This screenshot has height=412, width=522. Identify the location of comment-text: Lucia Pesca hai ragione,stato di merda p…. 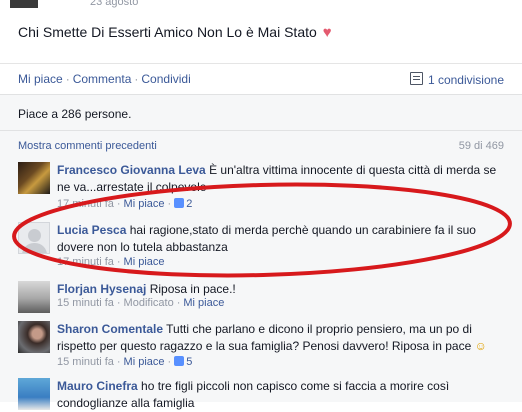
(284, 239).